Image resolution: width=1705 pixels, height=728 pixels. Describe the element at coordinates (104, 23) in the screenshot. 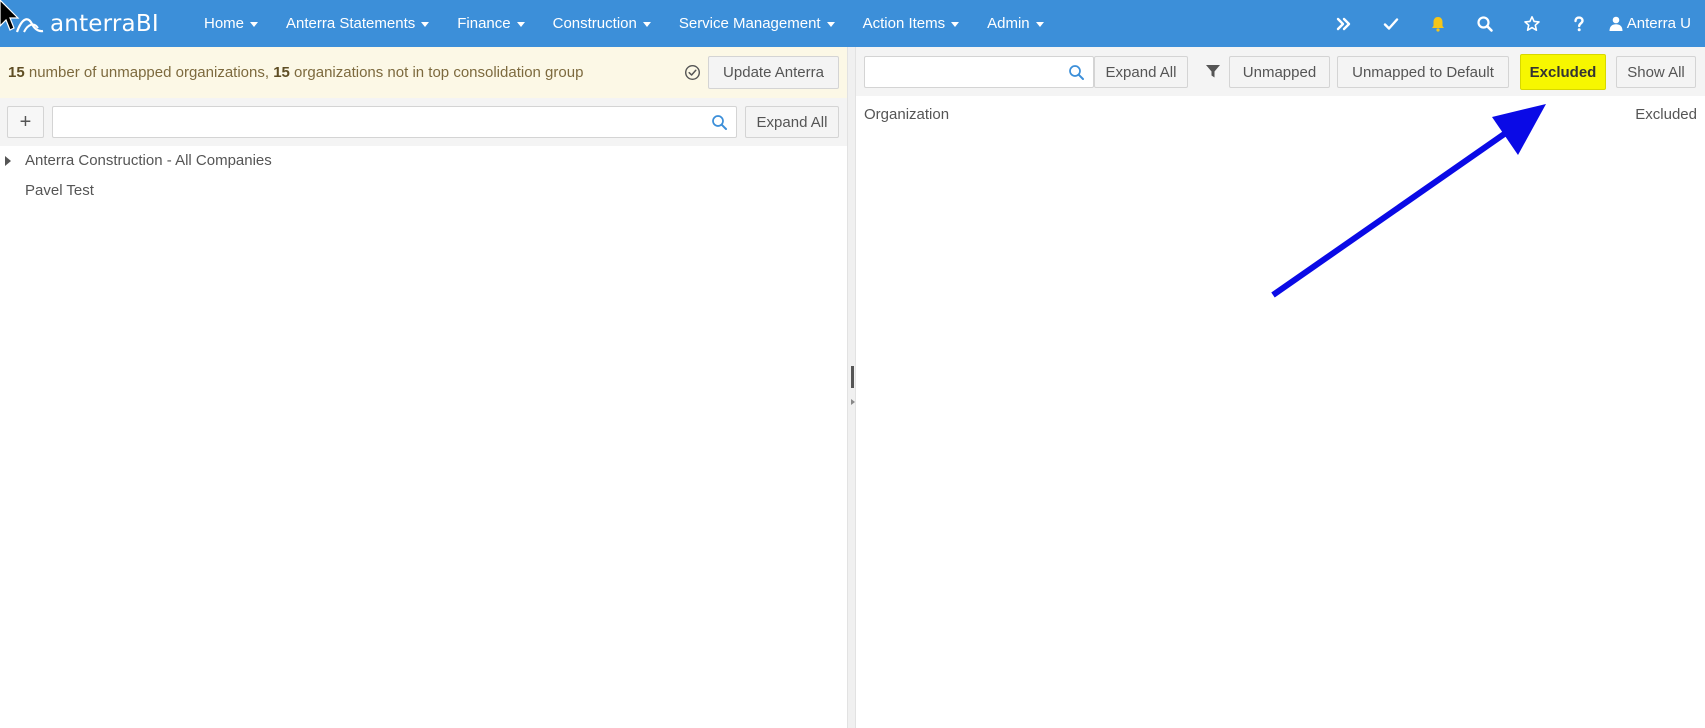

I see `brand-name: anterraBI` at that location.